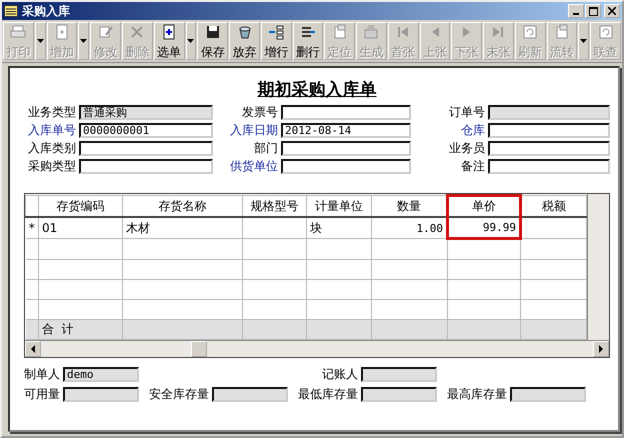 The image size is (624, 438). I want to click on stack-icon, so click(371, 32).